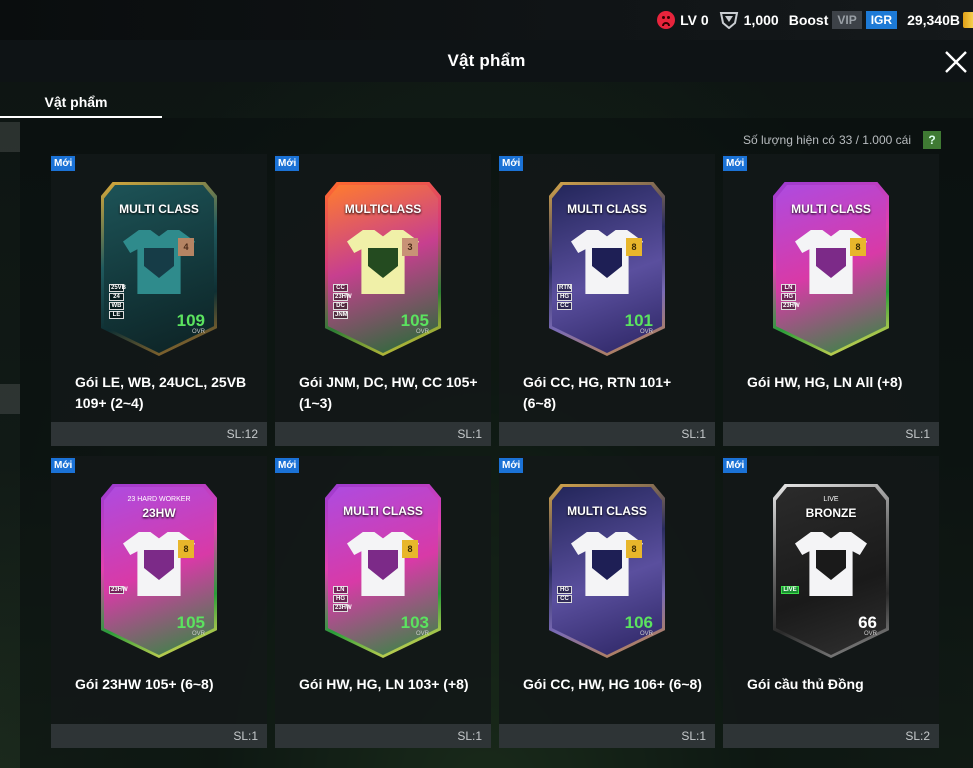  I want to click on stock-value: 33 / 1.000 cái, so click(874, 140).